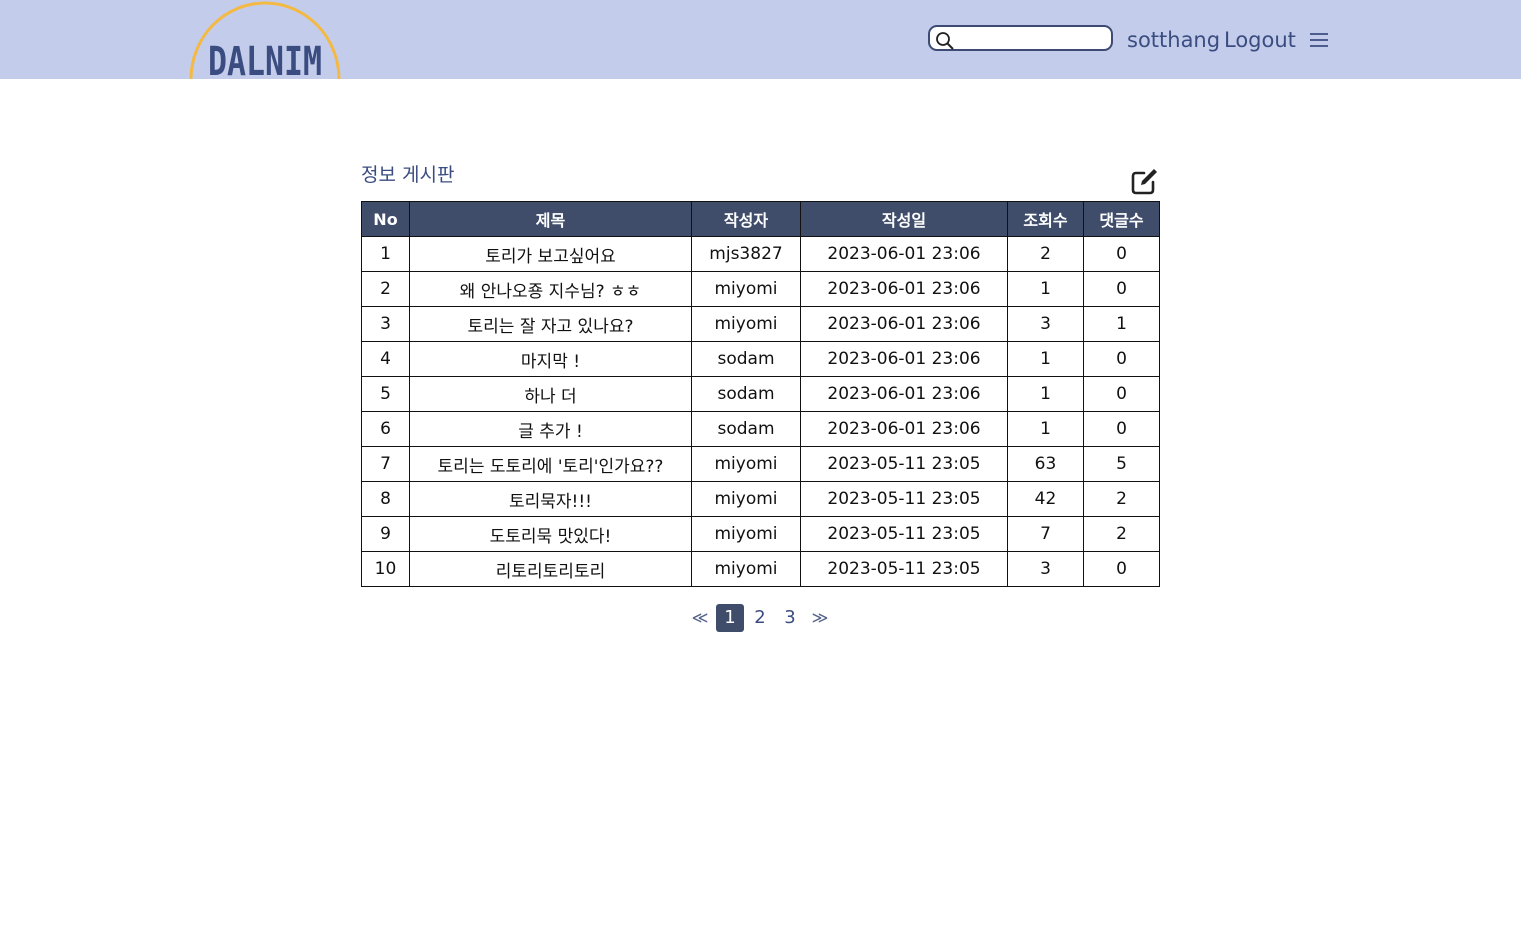  I want to click on cell-no: 7, so click(385, 464).